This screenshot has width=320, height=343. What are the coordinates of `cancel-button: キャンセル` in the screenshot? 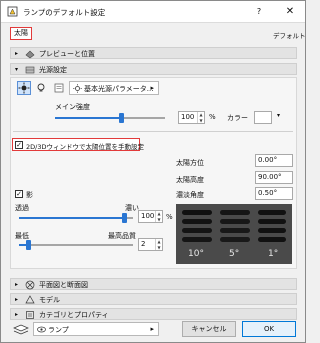 It's located at (209, 329).